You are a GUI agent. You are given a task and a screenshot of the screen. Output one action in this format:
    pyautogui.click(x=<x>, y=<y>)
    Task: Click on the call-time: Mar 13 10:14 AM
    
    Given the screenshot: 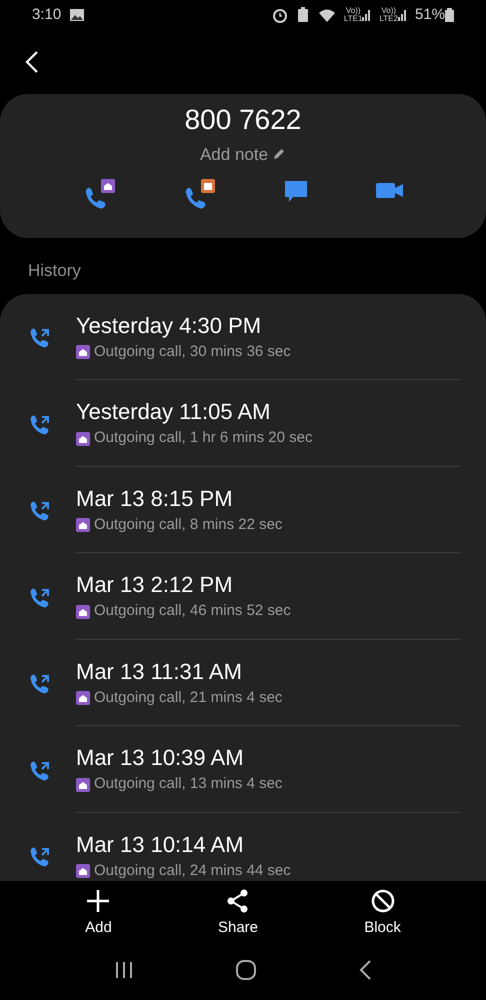 What is the action you would take?
    pyautogui.click(x=160, y=844)
    